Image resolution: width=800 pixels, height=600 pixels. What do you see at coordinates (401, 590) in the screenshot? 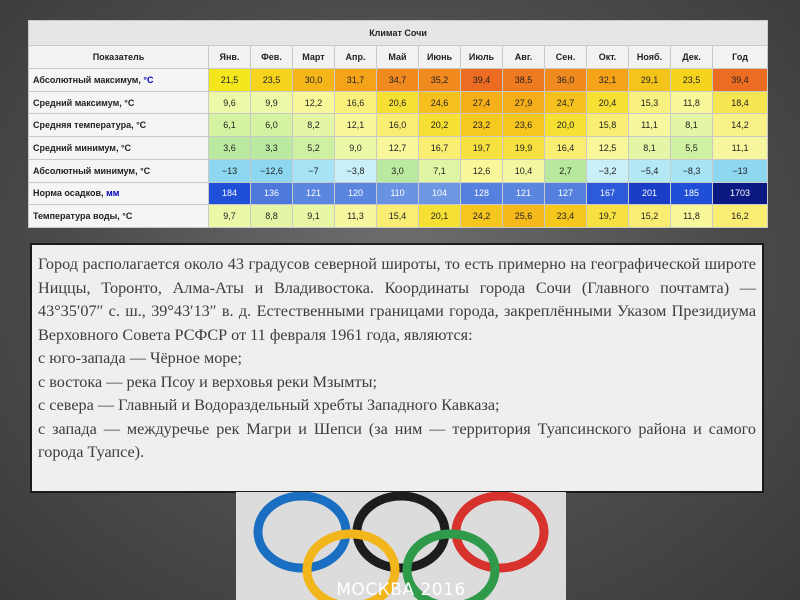
I see `olympic-caption: МОСКВА 2016` at bounding box center [401, 590].